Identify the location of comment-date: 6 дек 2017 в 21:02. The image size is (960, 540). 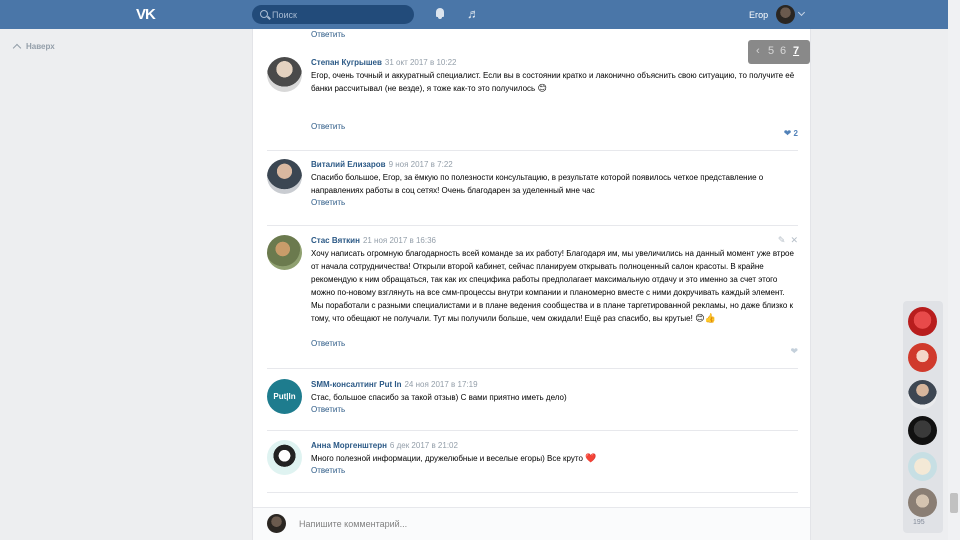
(424, 445).